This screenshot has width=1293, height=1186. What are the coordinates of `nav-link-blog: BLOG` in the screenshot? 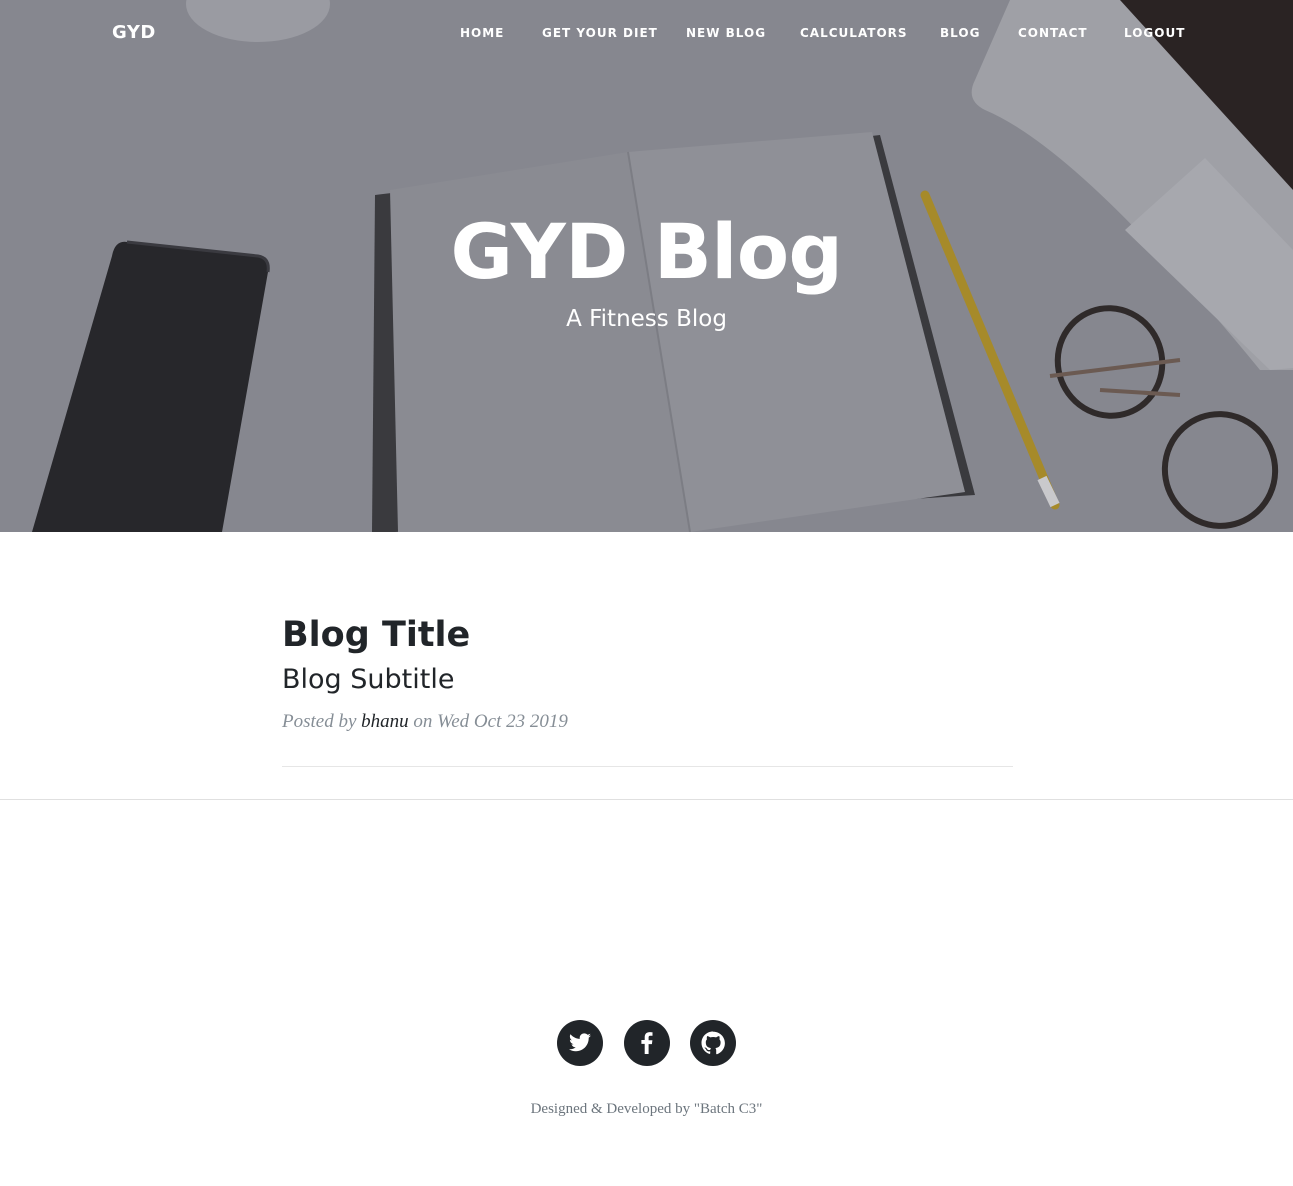 It's located at (960, 33).